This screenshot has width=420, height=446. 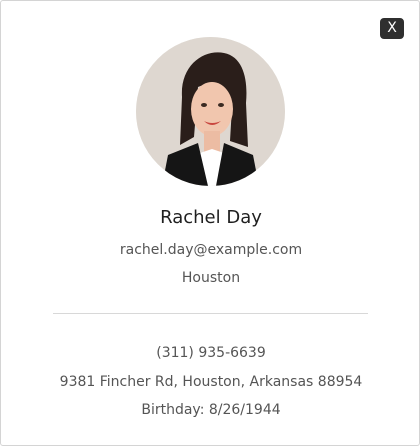 I want to click on close-button: X, so click(x=392, y=28).